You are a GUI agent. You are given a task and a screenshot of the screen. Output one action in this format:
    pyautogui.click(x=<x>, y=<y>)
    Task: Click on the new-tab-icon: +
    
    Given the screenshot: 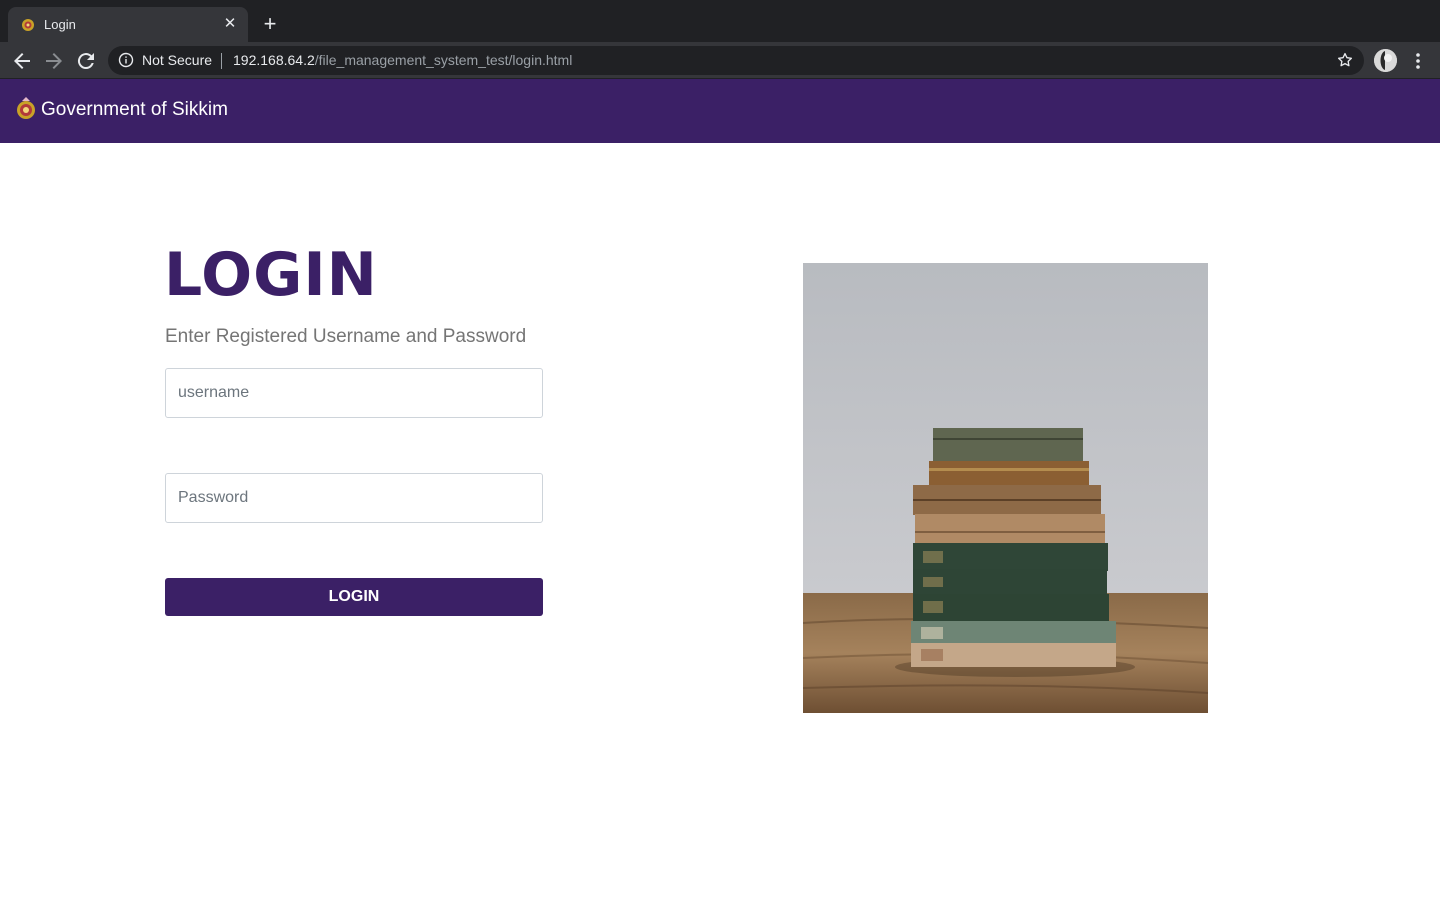 What is the action you would take?
    pyautogui.click(x=270, y=24)
    